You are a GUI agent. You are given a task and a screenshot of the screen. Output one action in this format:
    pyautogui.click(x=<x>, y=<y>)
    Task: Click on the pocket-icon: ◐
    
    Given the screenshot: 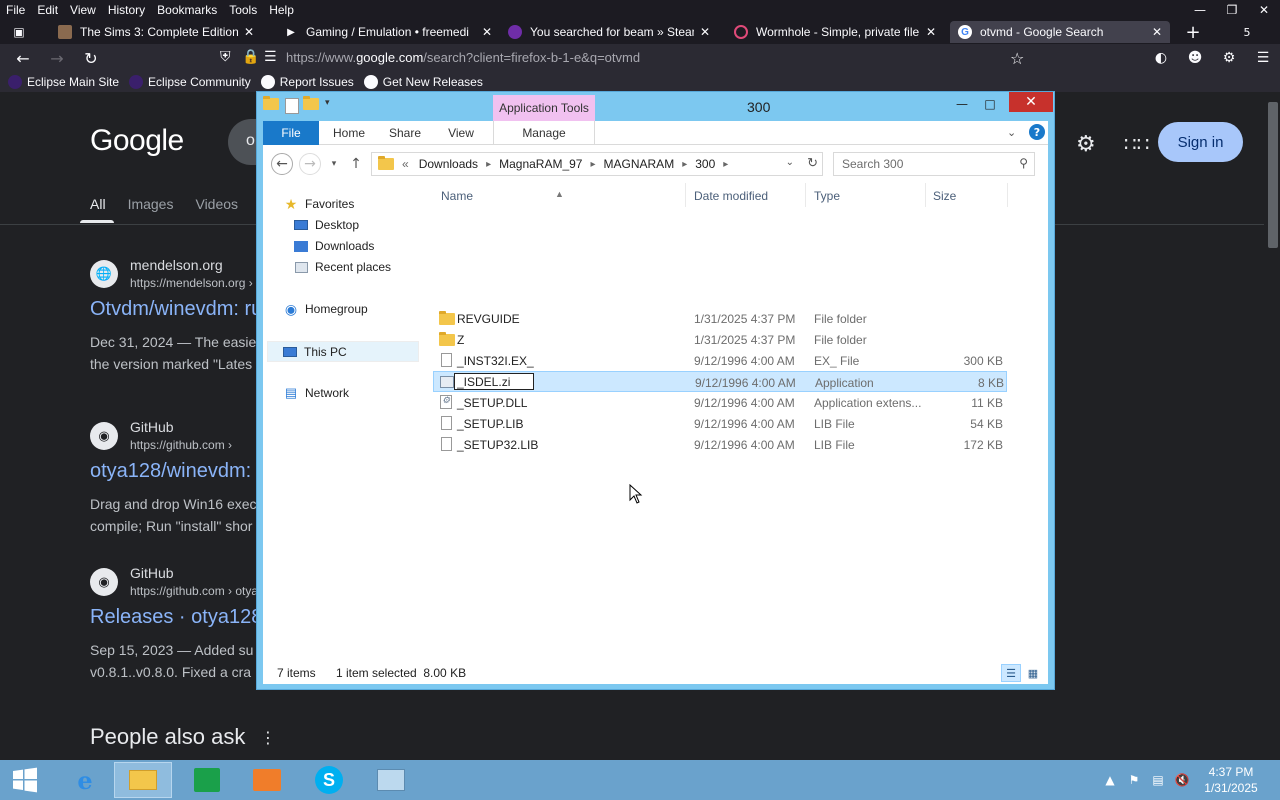 What is the action you would take?
    pyautogui.click(x=1161, y=58)
    